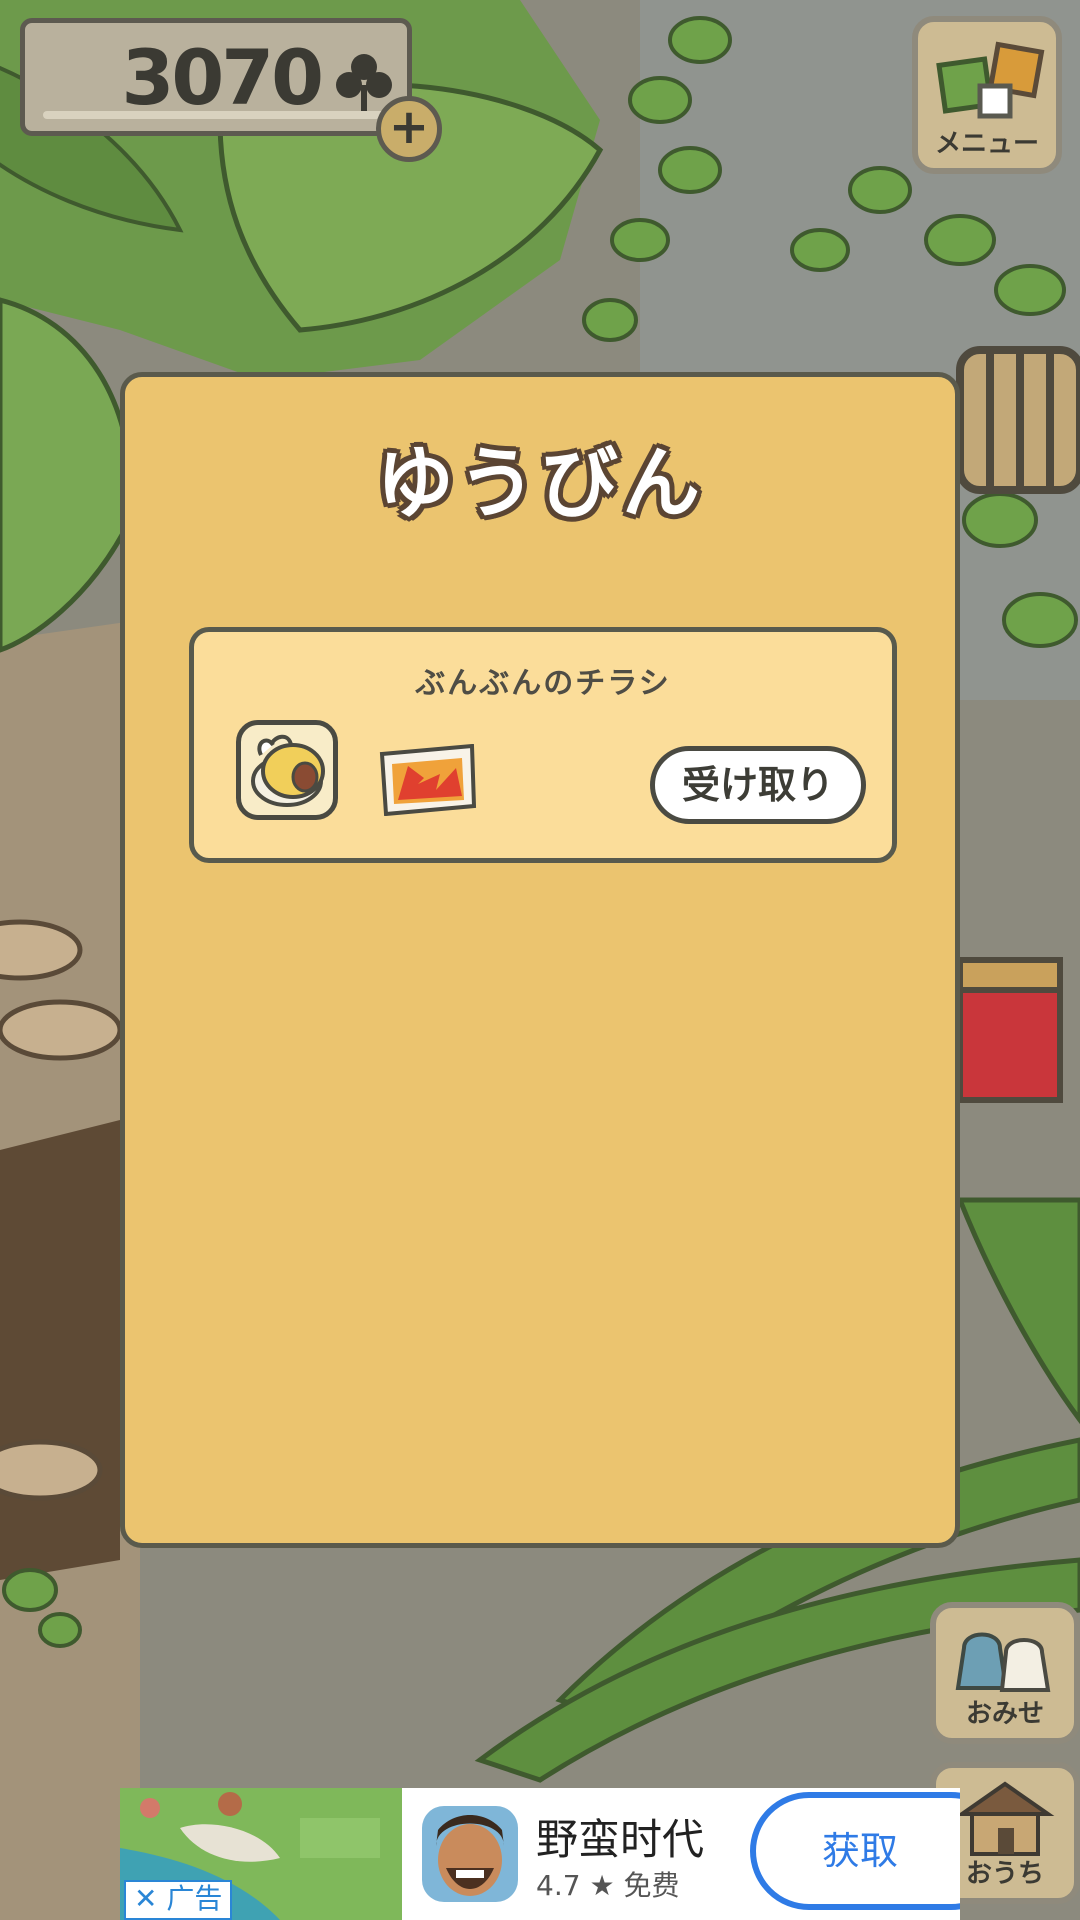 The height and width of the screenshot is (1920, 1080). Describe the element at coordinates (758, 785) in the screenshot. I see `receive-button: 受け取り` at that location.